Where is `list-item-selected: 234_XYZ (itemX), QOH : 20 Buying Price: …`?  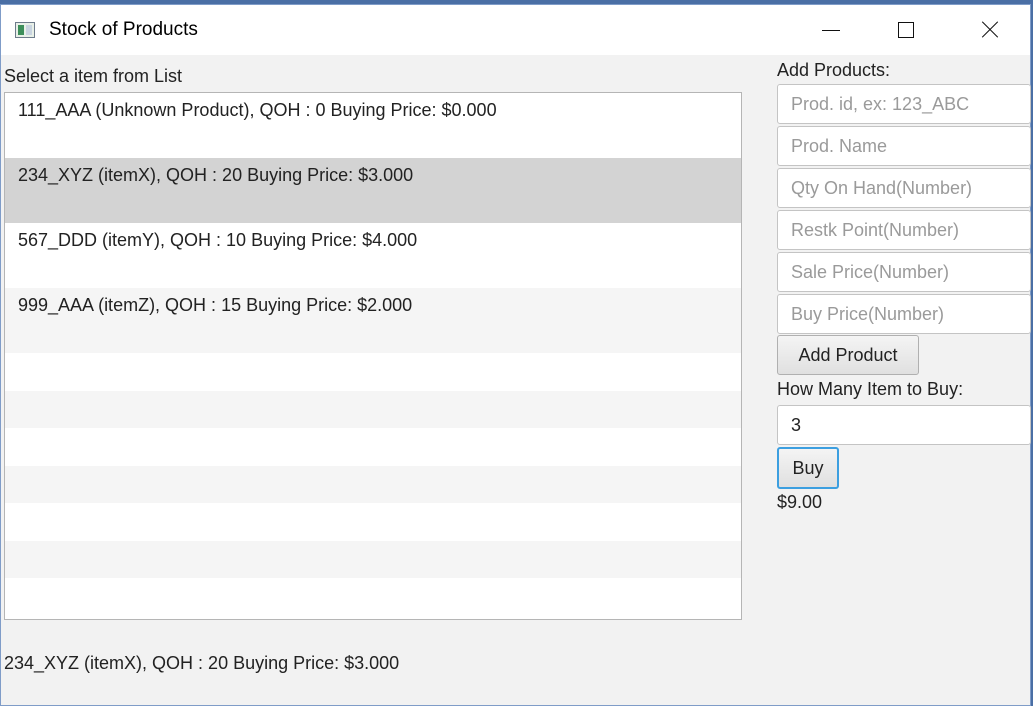
list-item-selected: 234_XYZ (itemX), QOH : 20 Buying Price: … is located at coordinates (373, 190).